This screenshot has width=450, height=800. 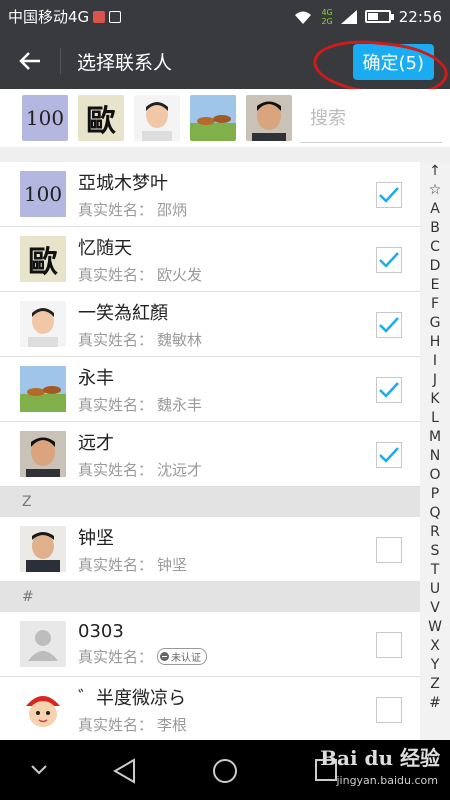 I want to click on index-letter: L, so click(x=435, y=418).